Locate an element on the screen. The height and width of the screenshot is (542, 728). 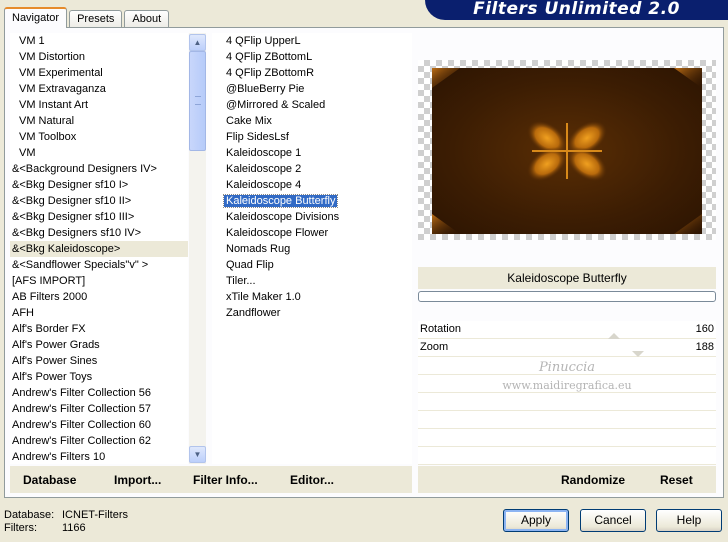
filter-item: Kaleidoscope Butterfly is located at coordinates (312, 201).